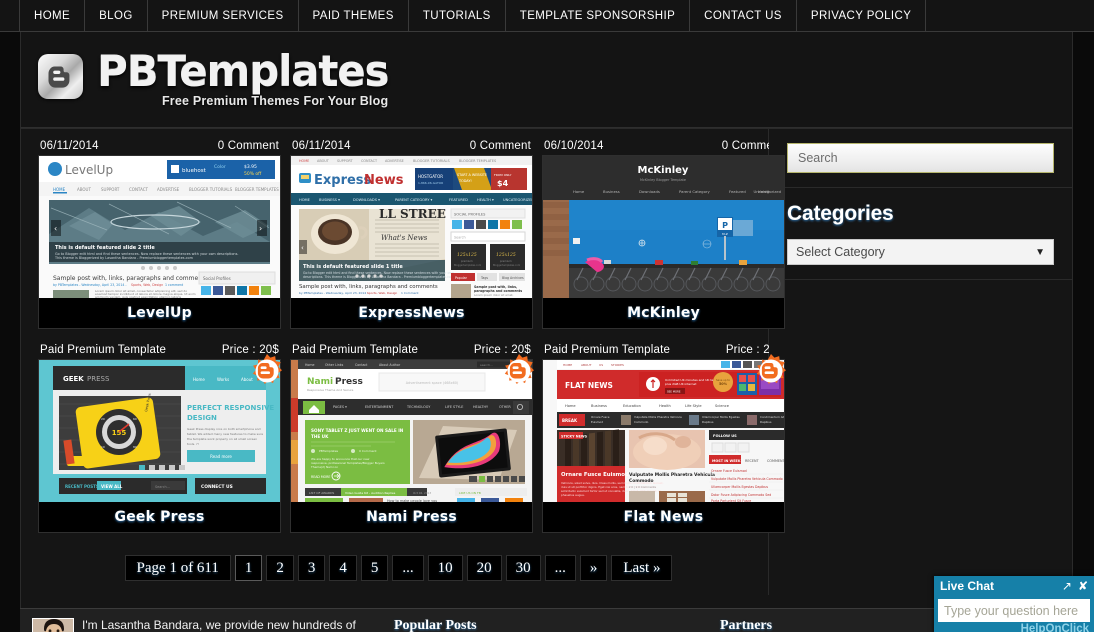 The height and width of the screenshot is (632, 1094). What do you see at coordinates (159, 313) in the screenshot?
I see `post-title: LevelUp` at bounding box center [159, 313].